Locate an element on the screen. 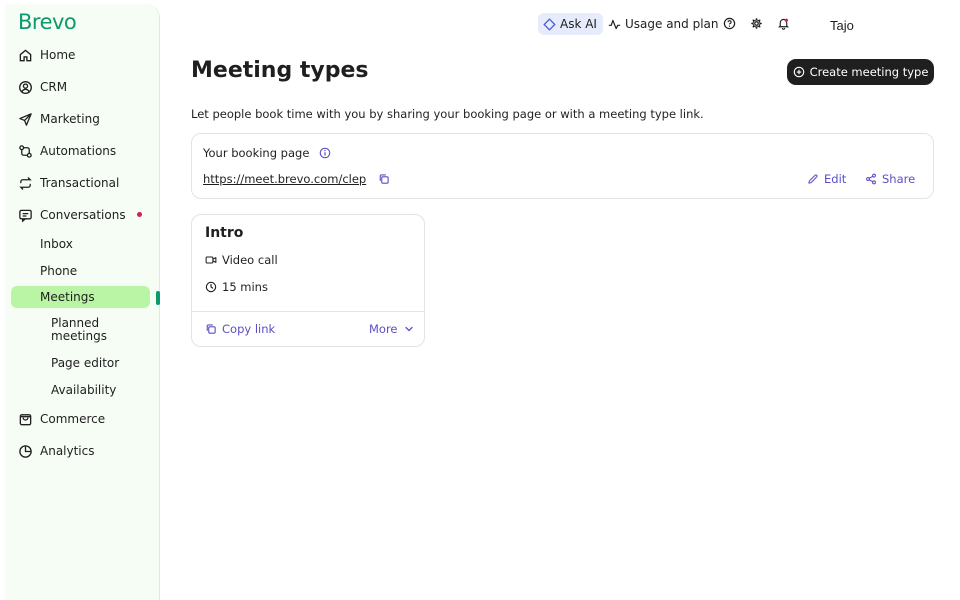  meeting-duration-row: 15 mins is located at coordinates (236, 287).